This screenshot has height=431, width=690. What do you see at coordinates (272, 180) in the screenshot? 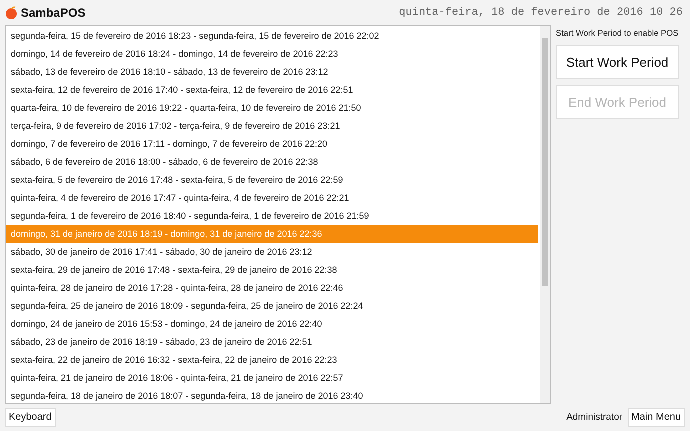
I see `work-period-row: sexta-feira, 5 de fevereiro de 2016 17:48 - sexta-feira, 5 de fevereiro de 2016 22:59` at bounding box center [272, 180].